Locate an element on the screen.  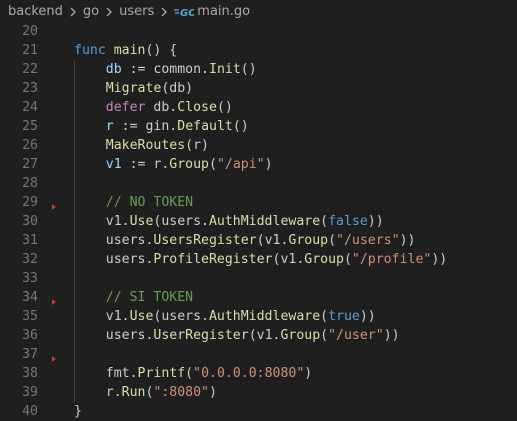
code-token: Init is located at coordinates (225, 69).